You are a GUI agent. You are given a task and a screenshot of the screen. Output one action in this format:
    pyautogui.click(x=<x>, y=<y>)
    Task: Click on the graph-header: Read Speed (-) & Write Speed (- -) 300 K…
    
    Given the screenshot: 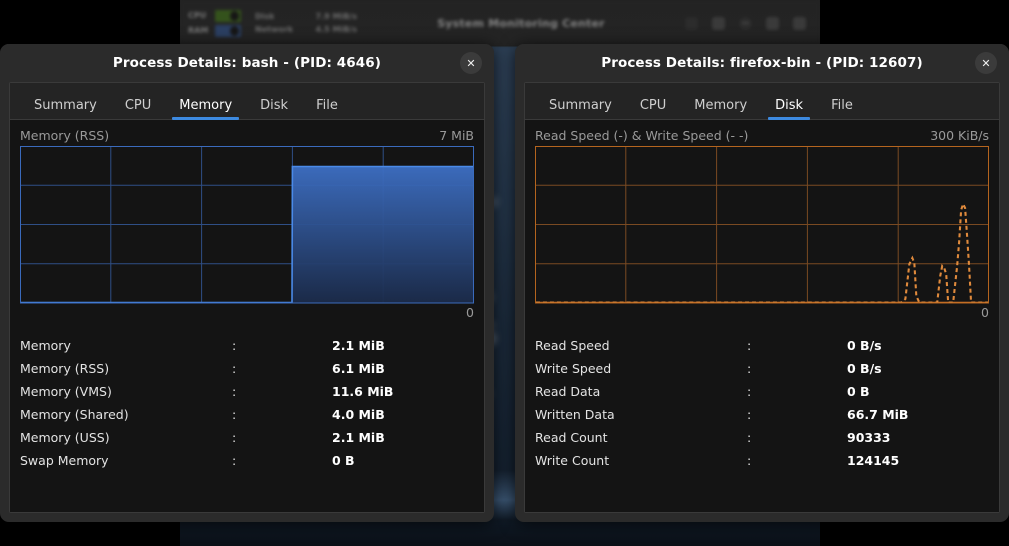 What is the action you would take?
    pyautogui.click(x=762, y=135)
    